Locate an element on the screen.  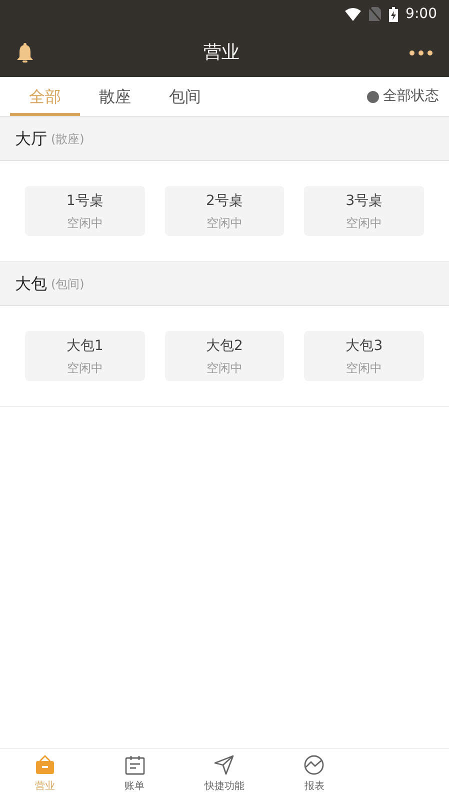
table-name: 1号桌 is located at coordinates (85, 201).